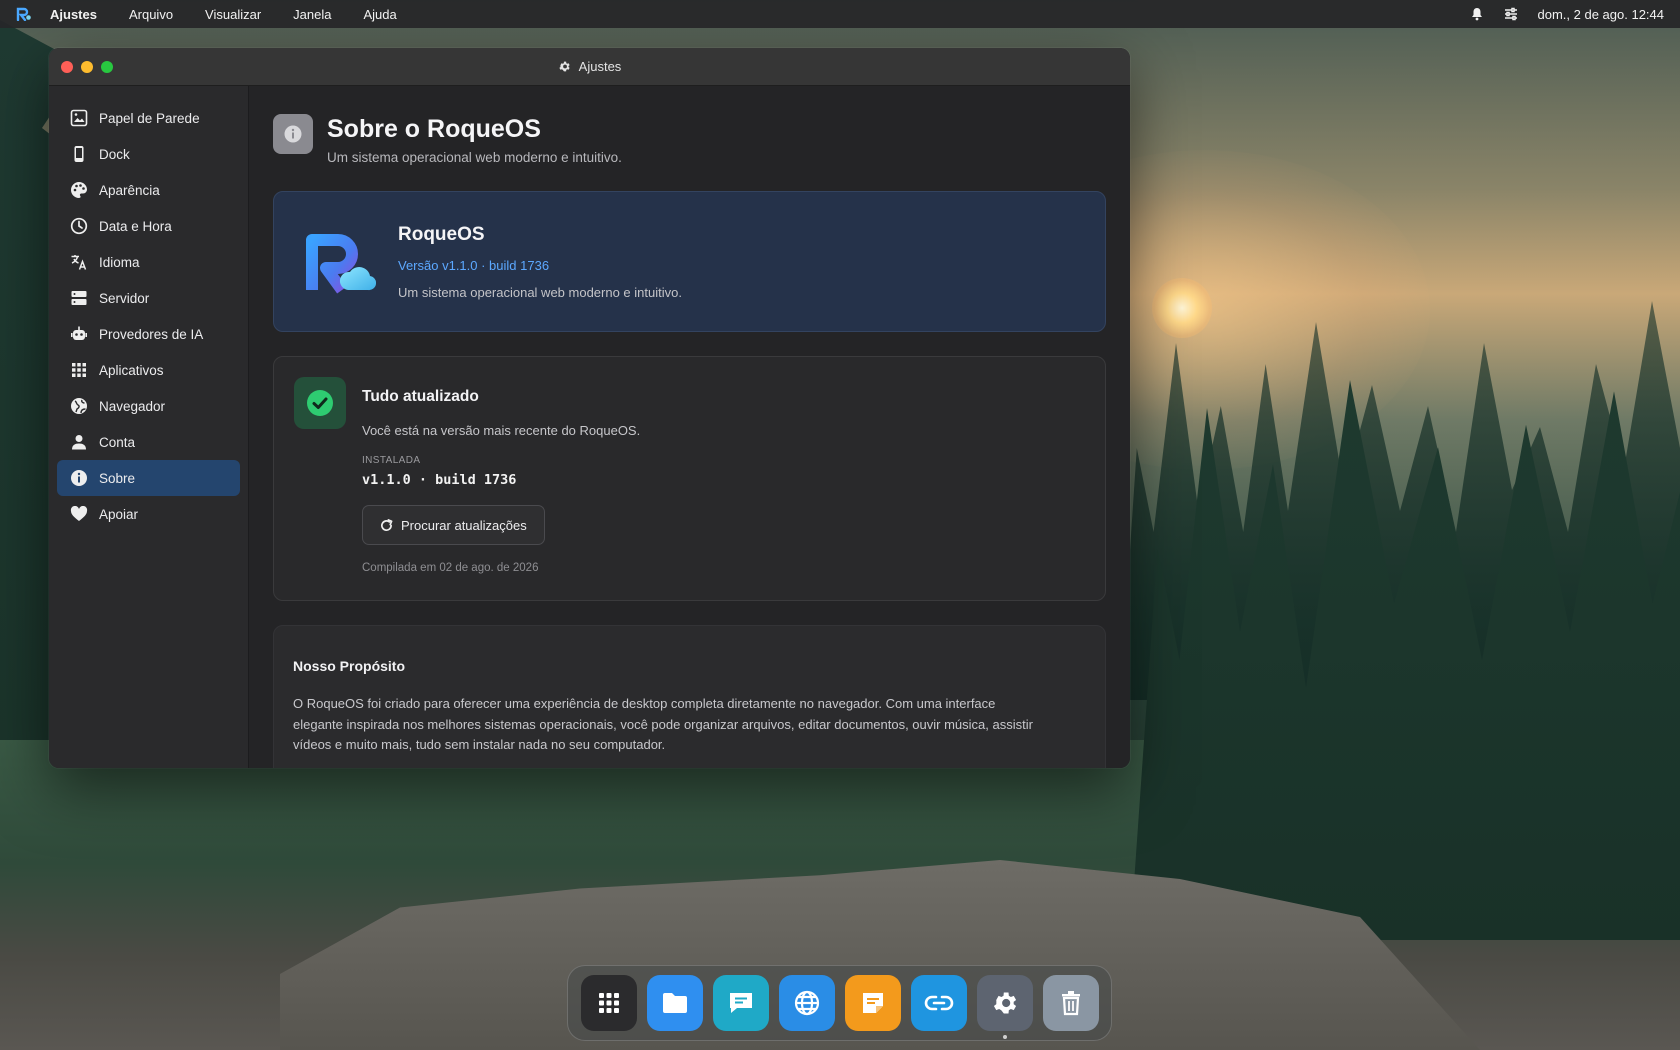 This screenshot has width=1680, height=1050. I want to click on sidebar-item-navegador: Navegador, so click(148, 406).